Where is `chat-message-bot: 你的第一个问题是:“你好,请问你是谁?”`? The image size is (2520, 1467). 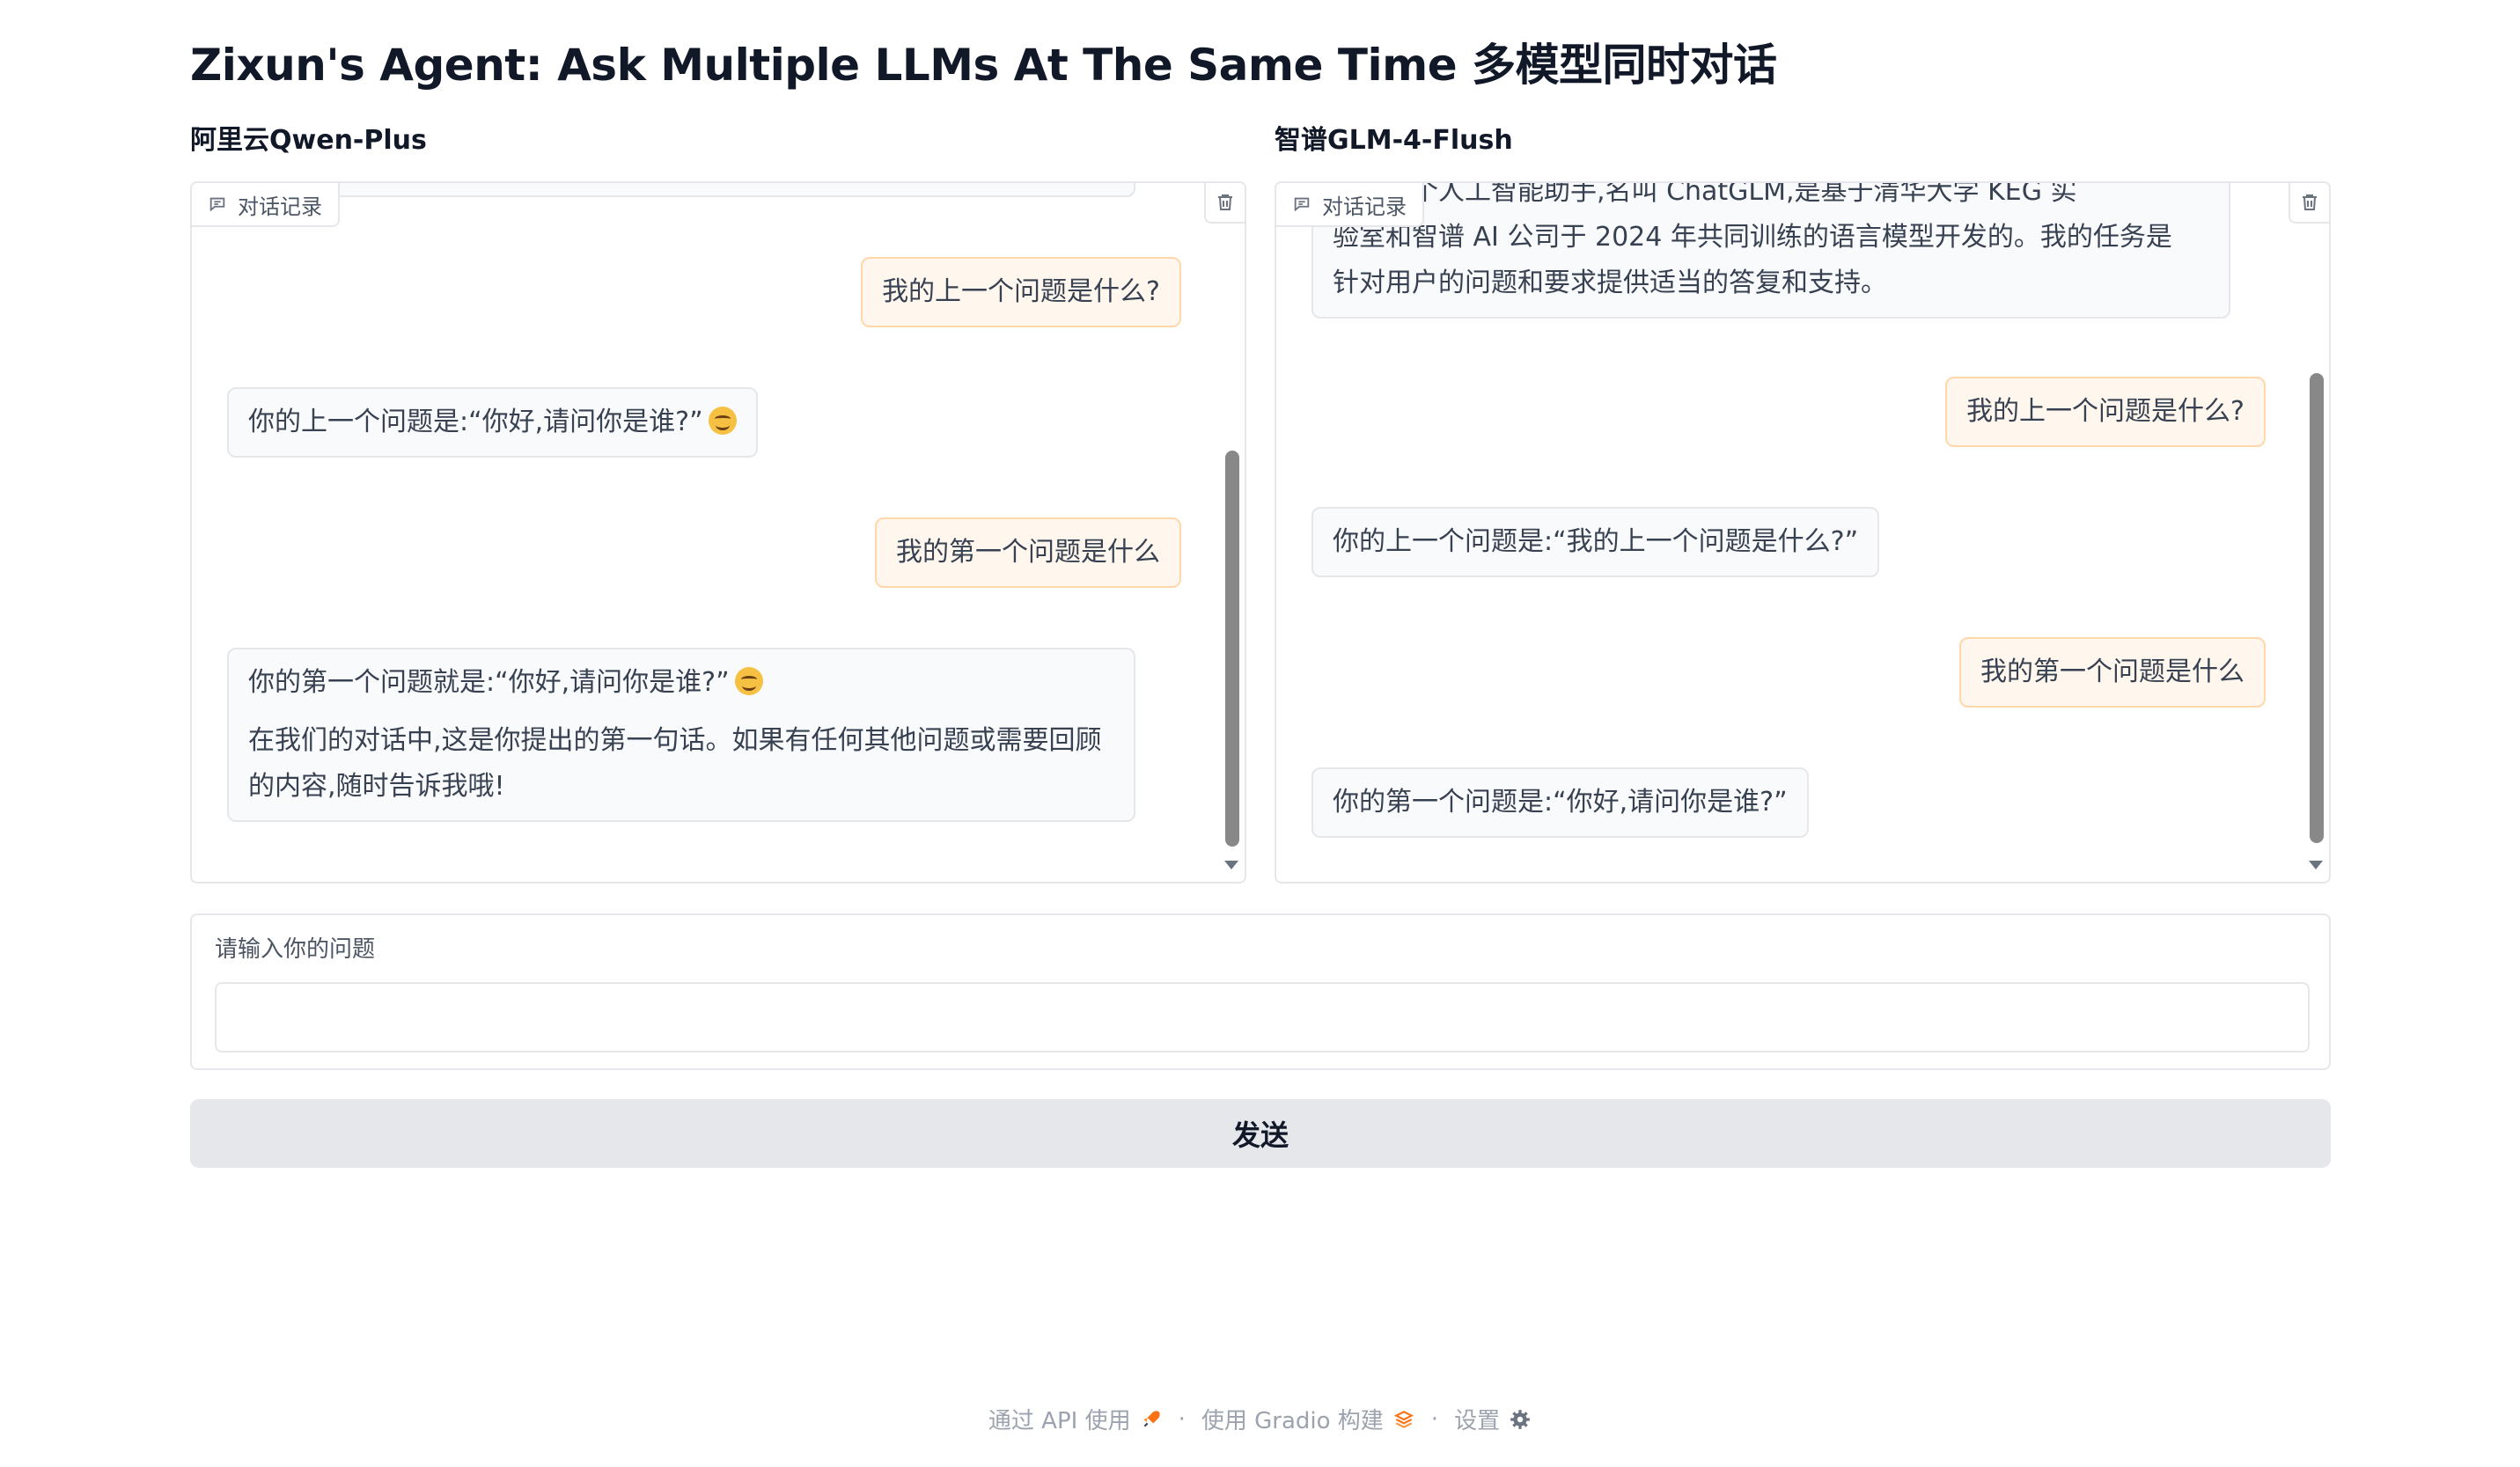
chat-message-bot: 你的第一个问题是:“你好,请问你是谁?” is located at coordinates (1560, 802).